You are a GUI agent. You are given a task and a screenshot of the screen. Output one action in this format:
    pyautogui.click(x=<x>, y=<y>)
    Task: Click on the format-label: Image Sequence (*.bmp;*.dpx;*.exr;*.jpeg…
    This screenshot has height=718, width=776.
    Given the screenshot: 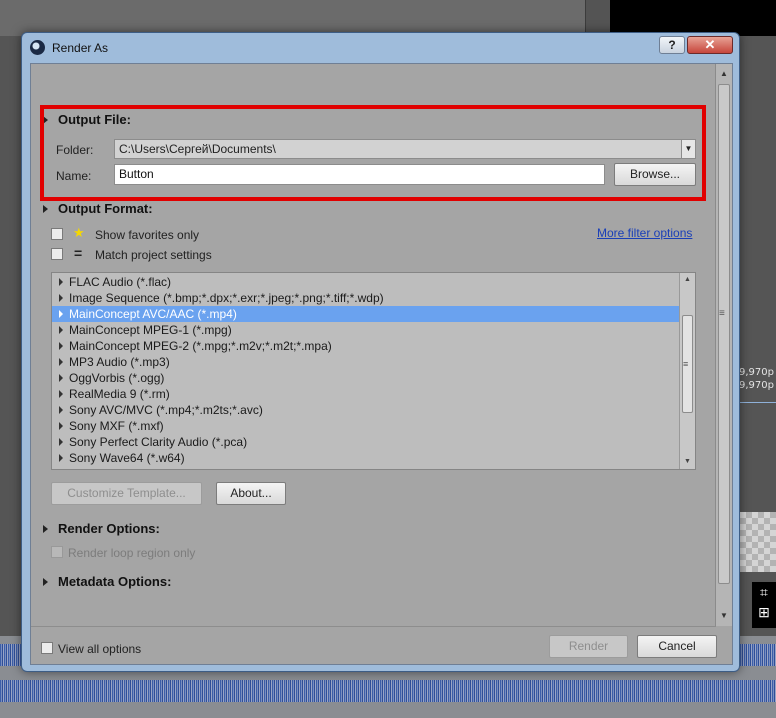 What is the action you would take?
    pyautogui.click(x=226, y=298)
    